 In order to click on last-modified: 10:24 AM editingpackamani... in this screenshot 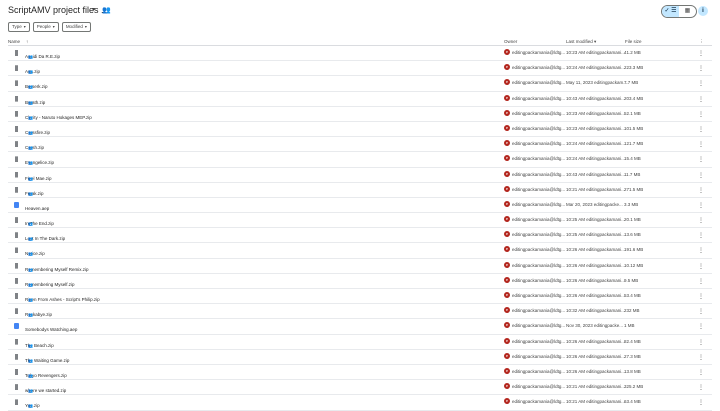, I will do `click(596, 159)`.